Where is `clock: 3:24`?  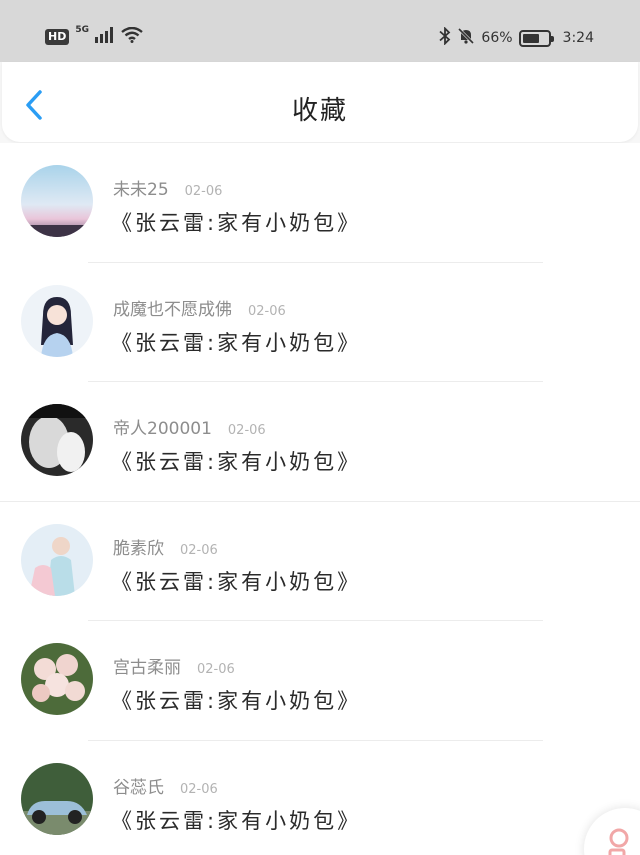 clock: 3:24 is located at coordinates (578, 38).